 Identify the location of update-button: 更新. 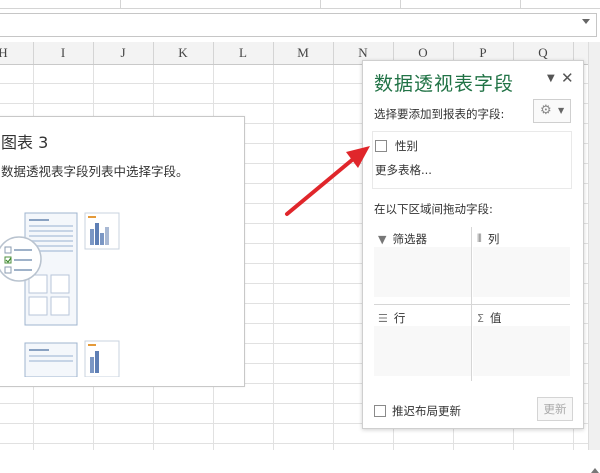
(555, 409).